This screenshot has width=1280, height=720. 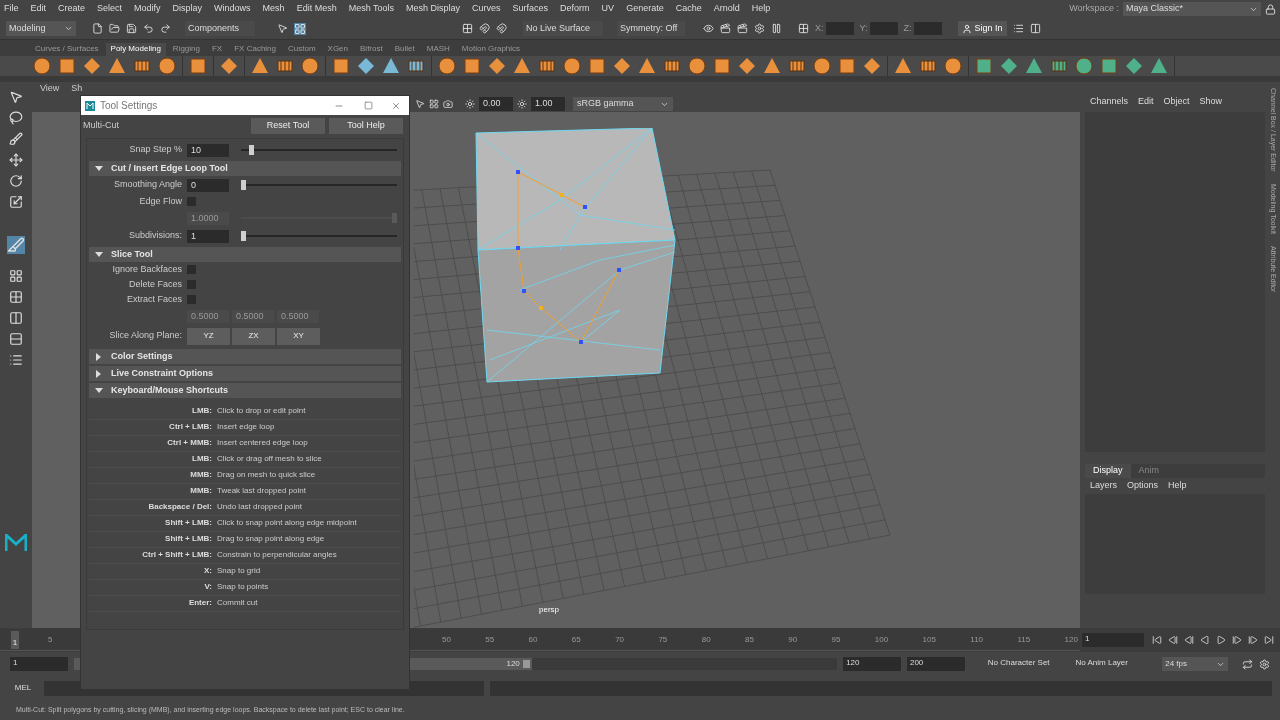 I want to click on fps-dropdown: 24 fps, so click(x=1195, y=664).